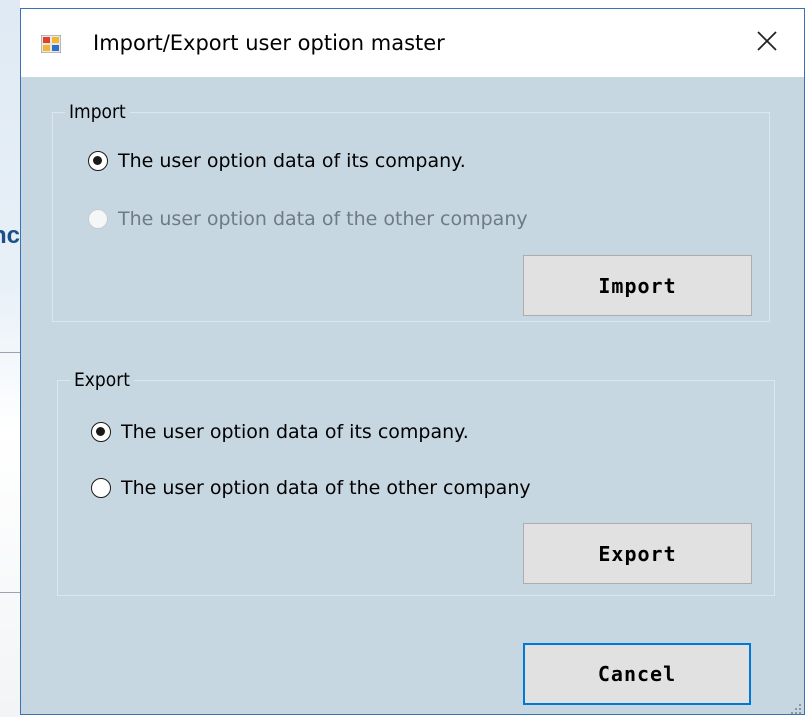  What do you see at coordinates (102, 380) in the screenshot?
I see `export-group-label: Export` at bounding box center [102, 380].